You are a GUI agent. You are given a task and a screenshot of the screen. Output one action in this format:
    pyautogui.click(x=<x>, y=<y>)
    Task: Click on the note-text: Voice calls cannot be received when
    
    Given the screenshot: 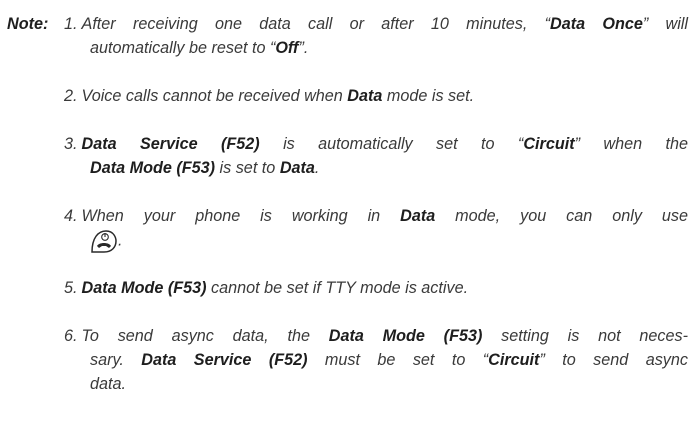 What is the action you would take?
    pyautogui.click(x=214, y=96)
    